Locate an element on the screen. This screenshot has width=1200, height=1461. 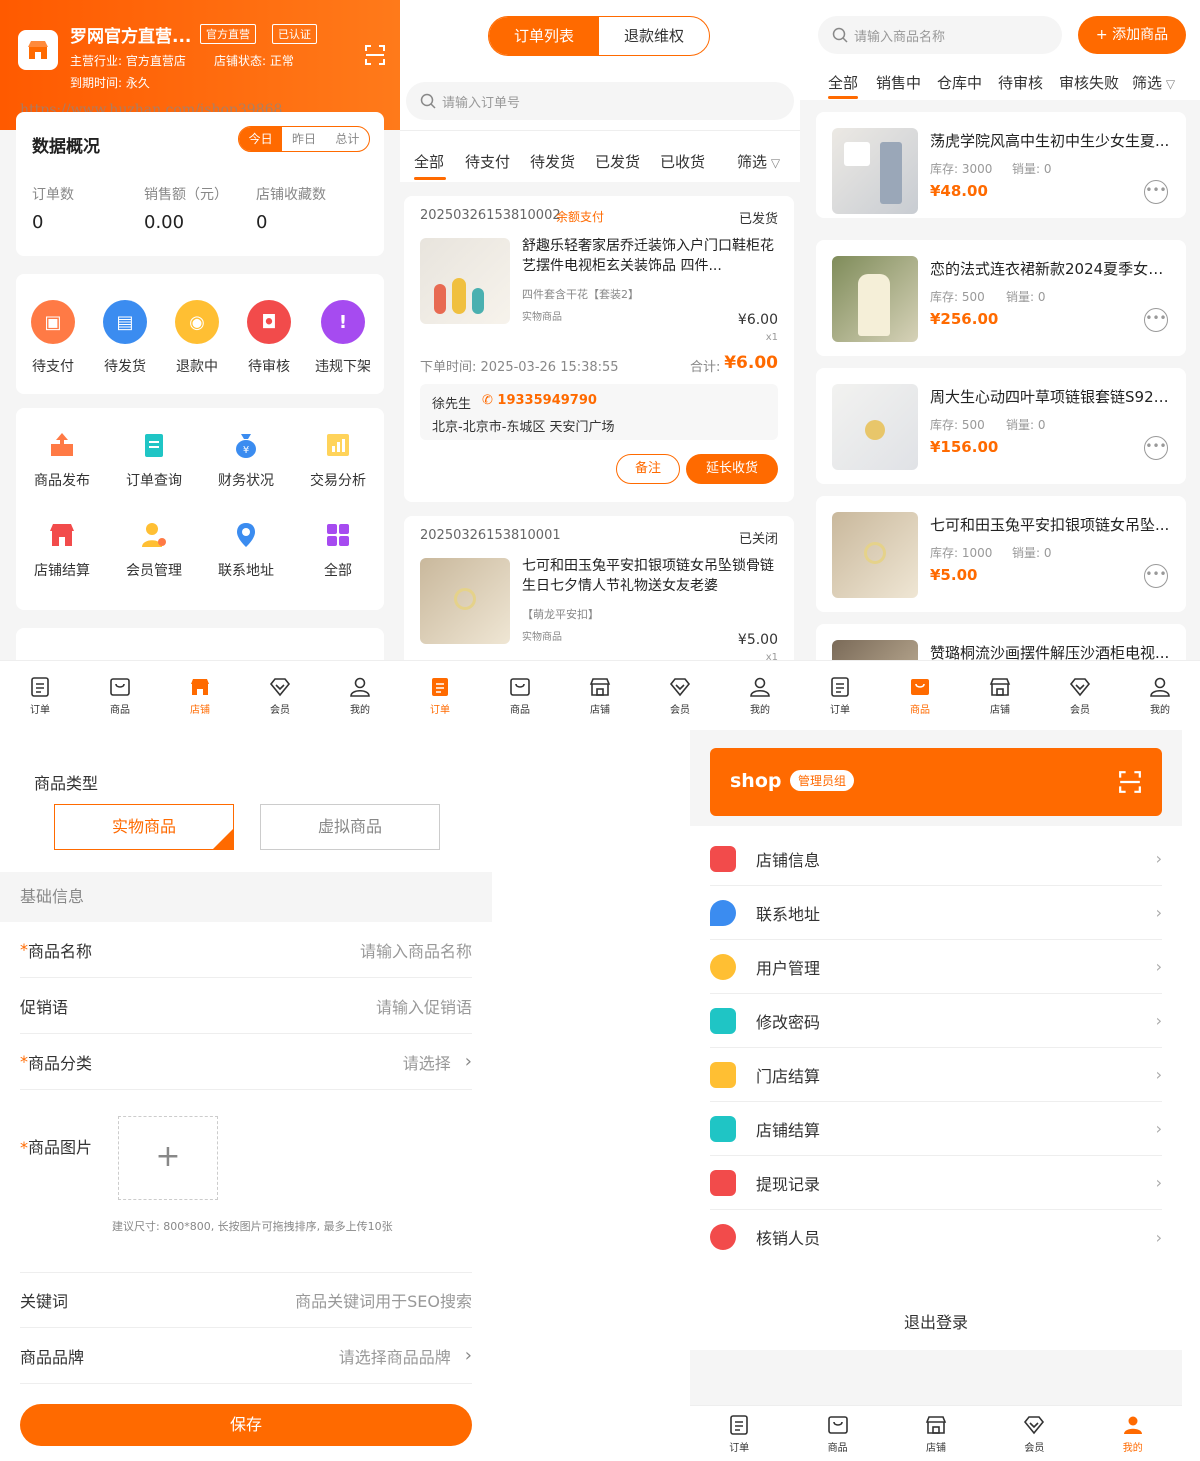
tool-members: 会员管理 is located at coordinates (154, 550).